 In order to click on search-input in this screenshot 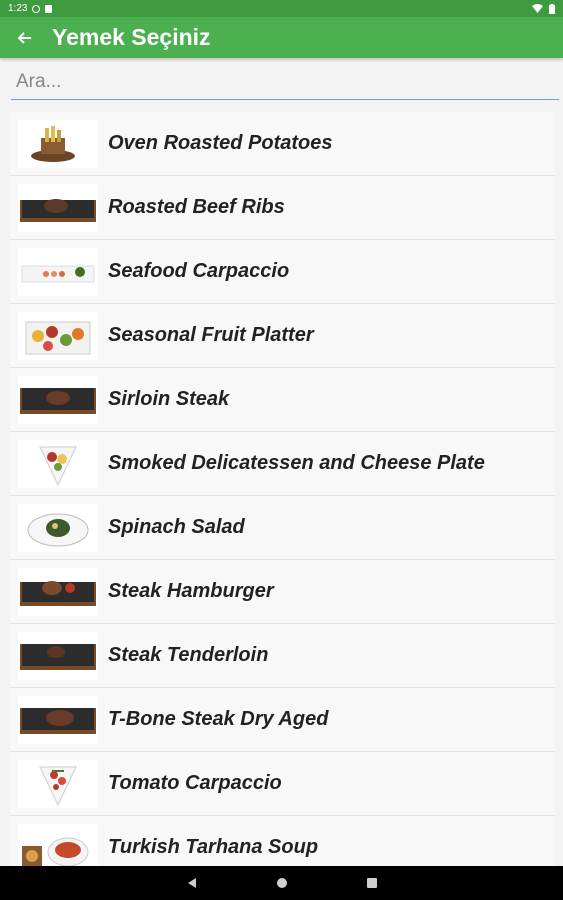, I will do `click(285, 81)`.